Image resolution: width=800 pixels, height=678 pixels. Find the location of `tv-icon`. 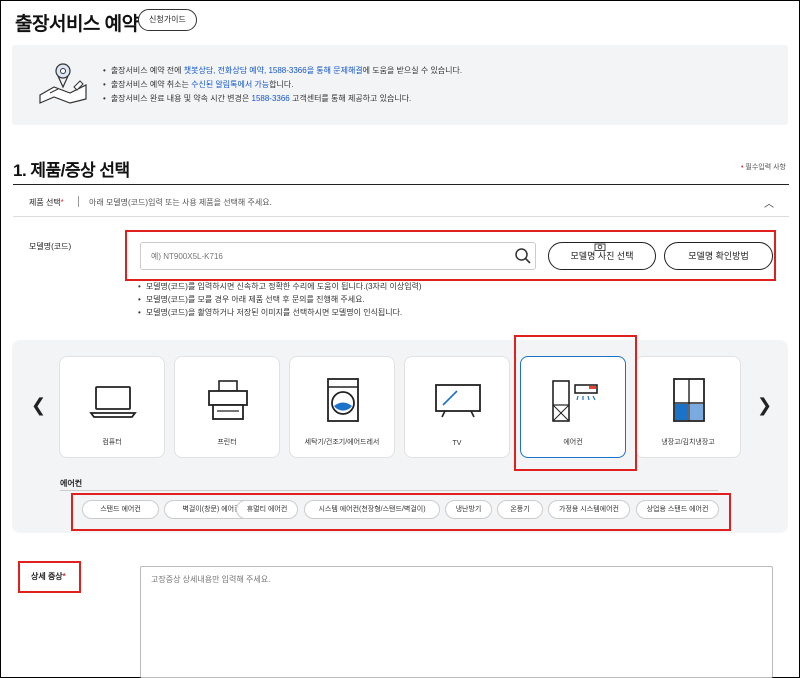

tv-icon is located at coordinates (458, 401).